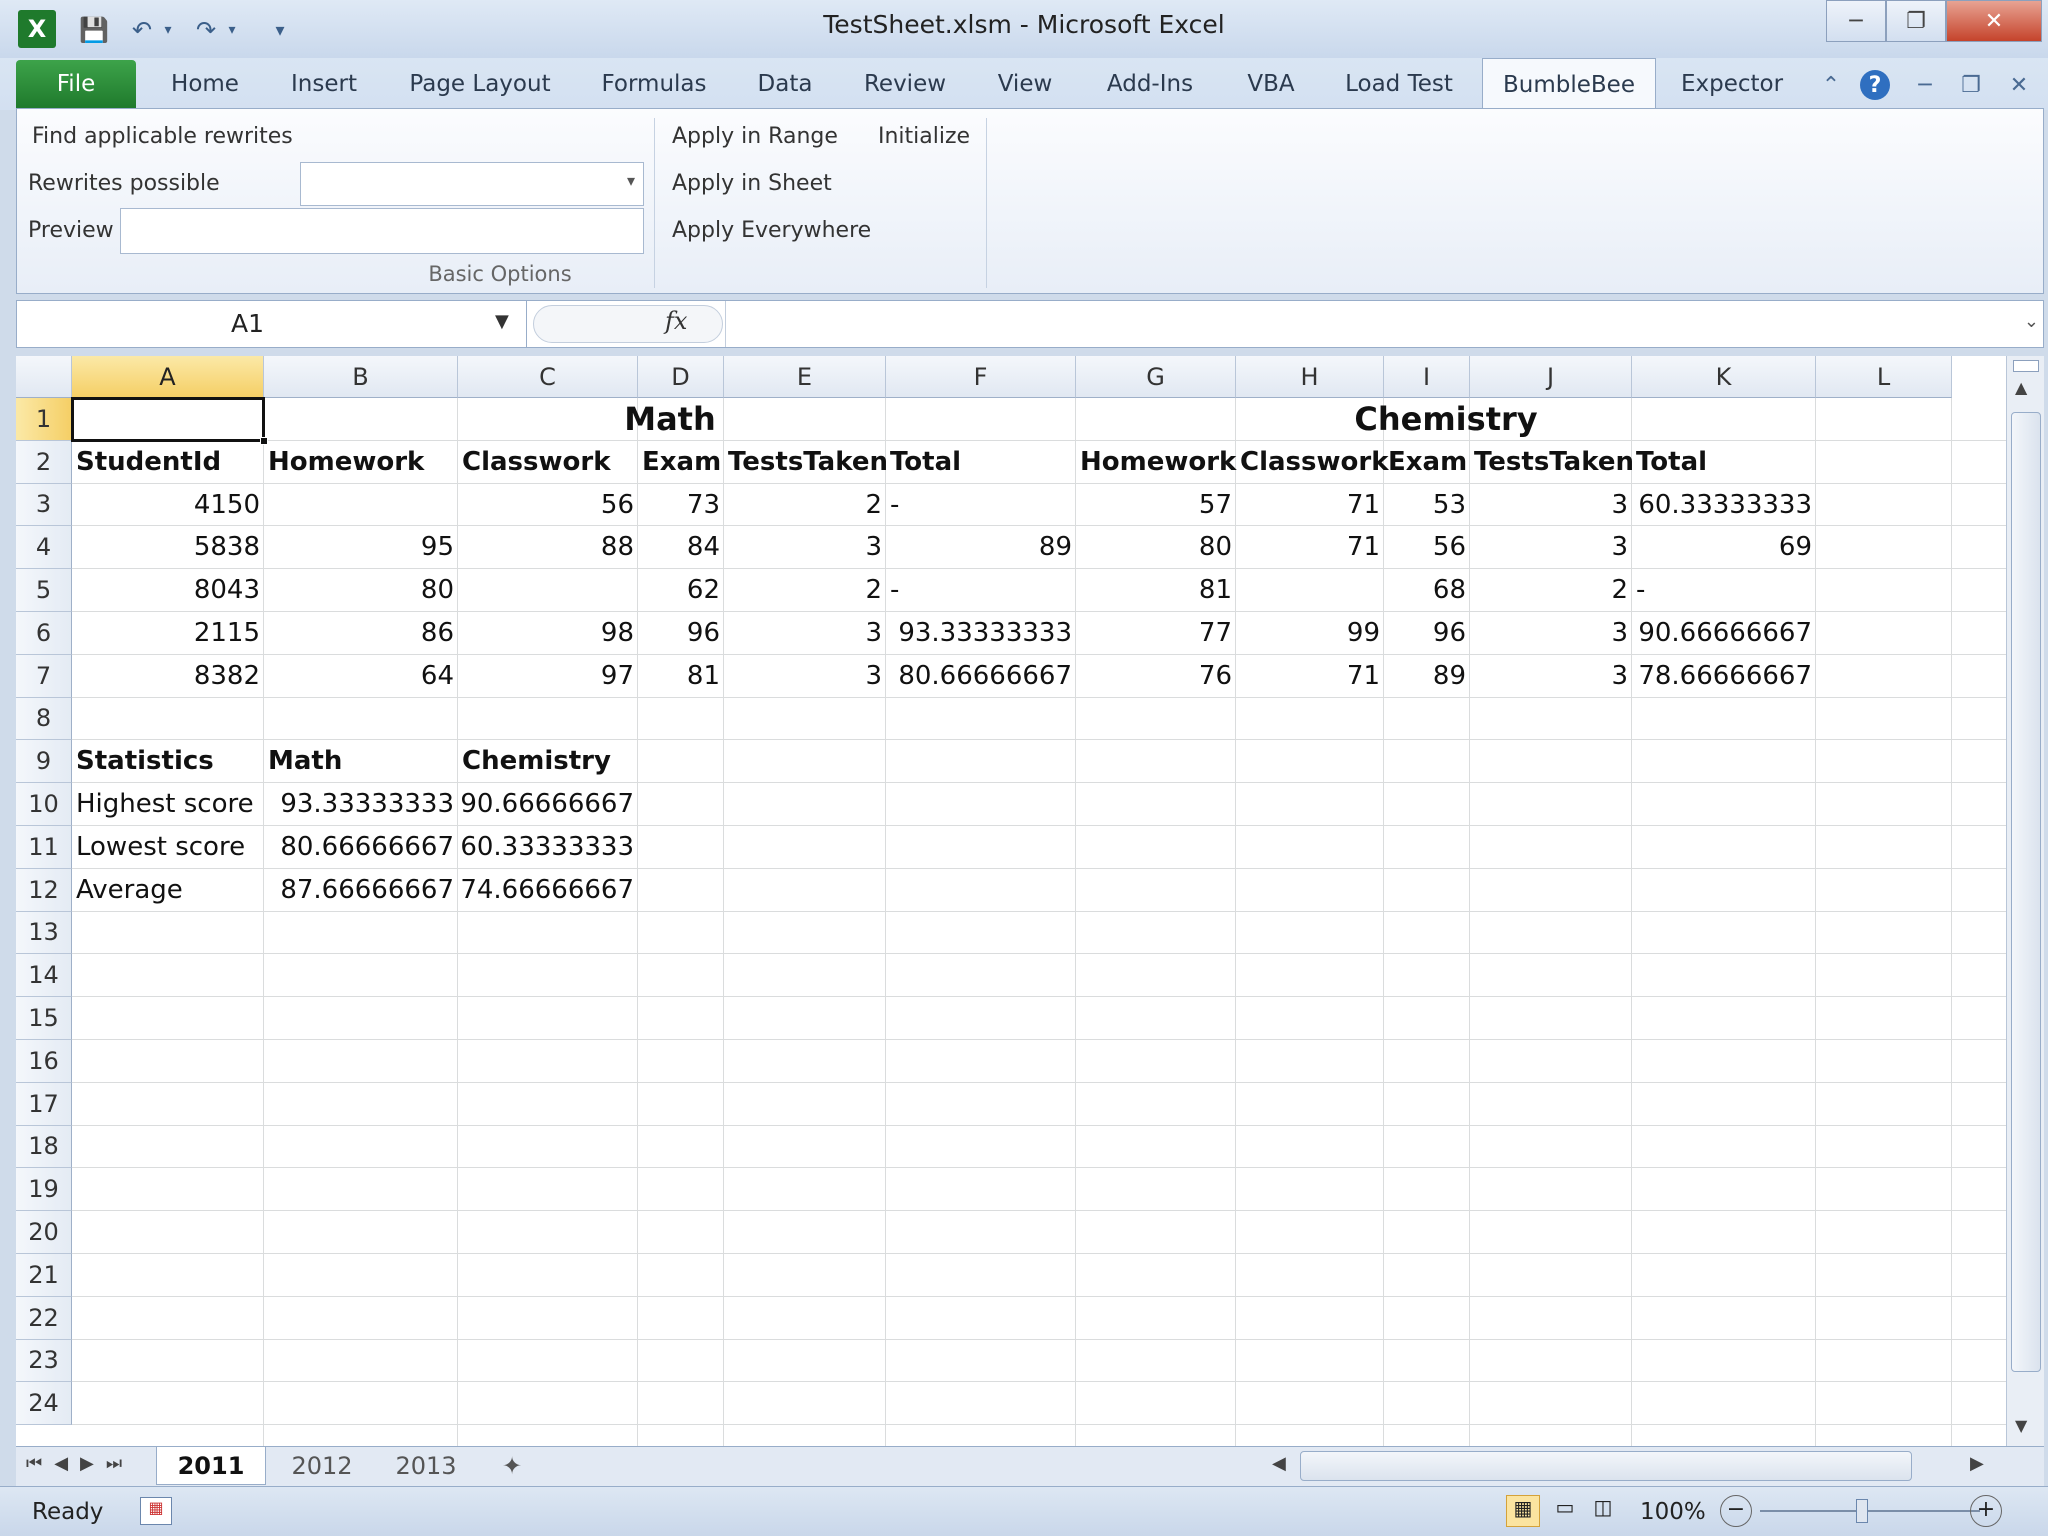 Image resolution: width=2048 pixels, height=1536 pixels. Describe the element at coordinates (44, 676) in the screenshot. I see `row-header: 7` at that location.